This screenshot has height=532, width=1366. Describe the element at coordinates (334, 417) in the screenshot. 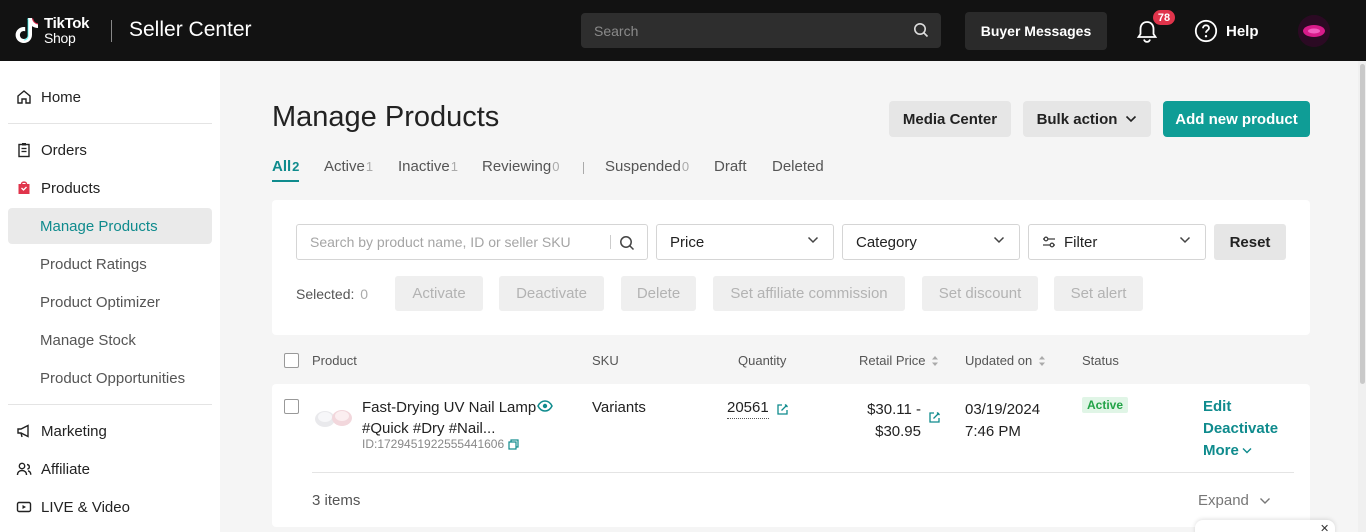

I see `product-thumbnail` at that location.